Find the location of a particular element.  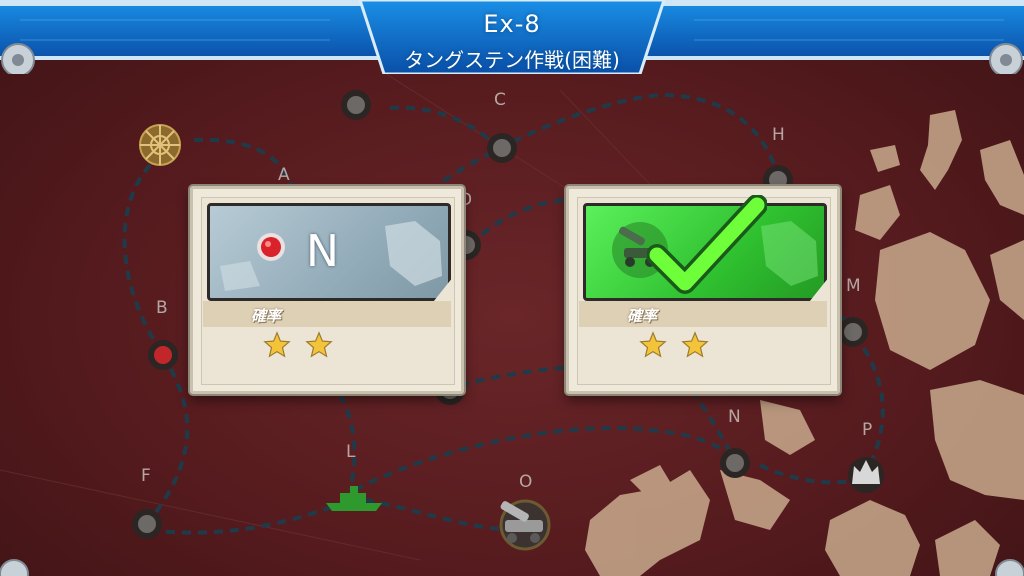

node-label-l: L is located at coordinates (351, 452).